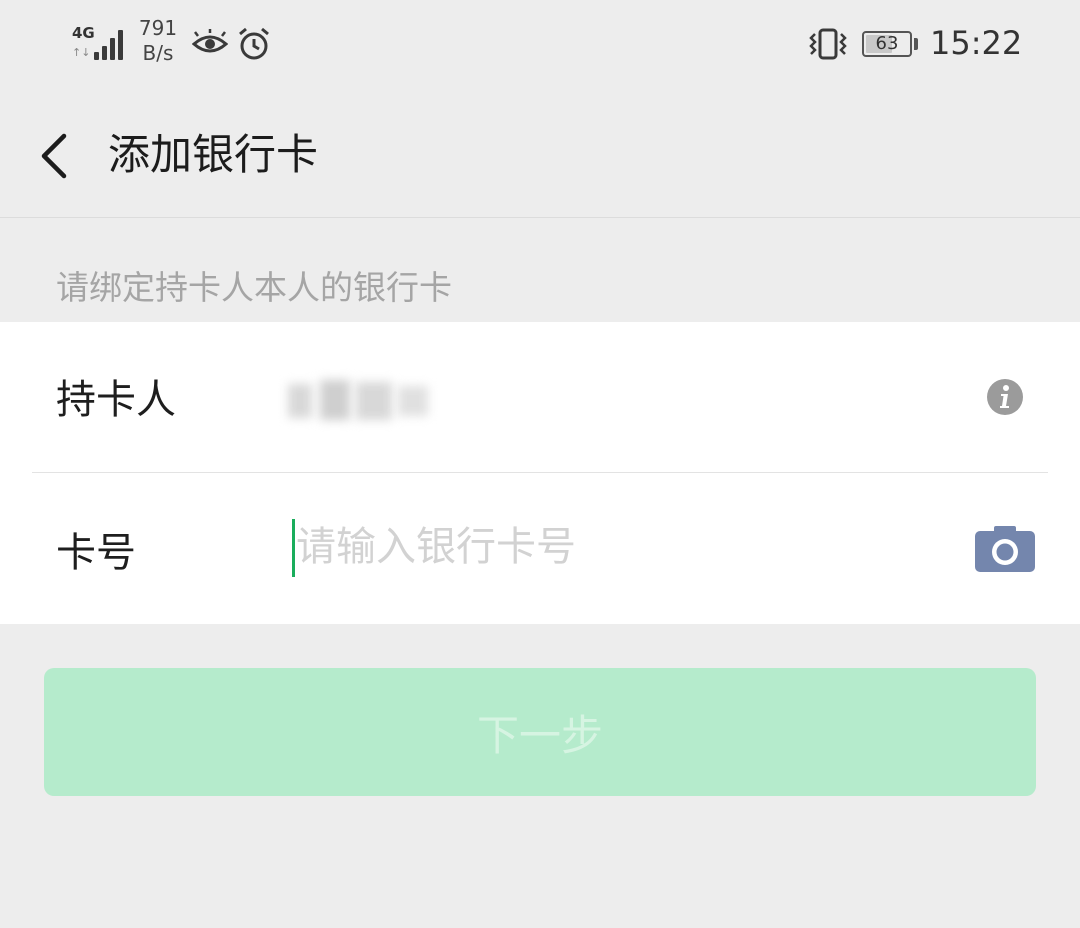 The width and height of the screenshot is (1080, 928). I want to click on card-number-input, so click(611, 547).